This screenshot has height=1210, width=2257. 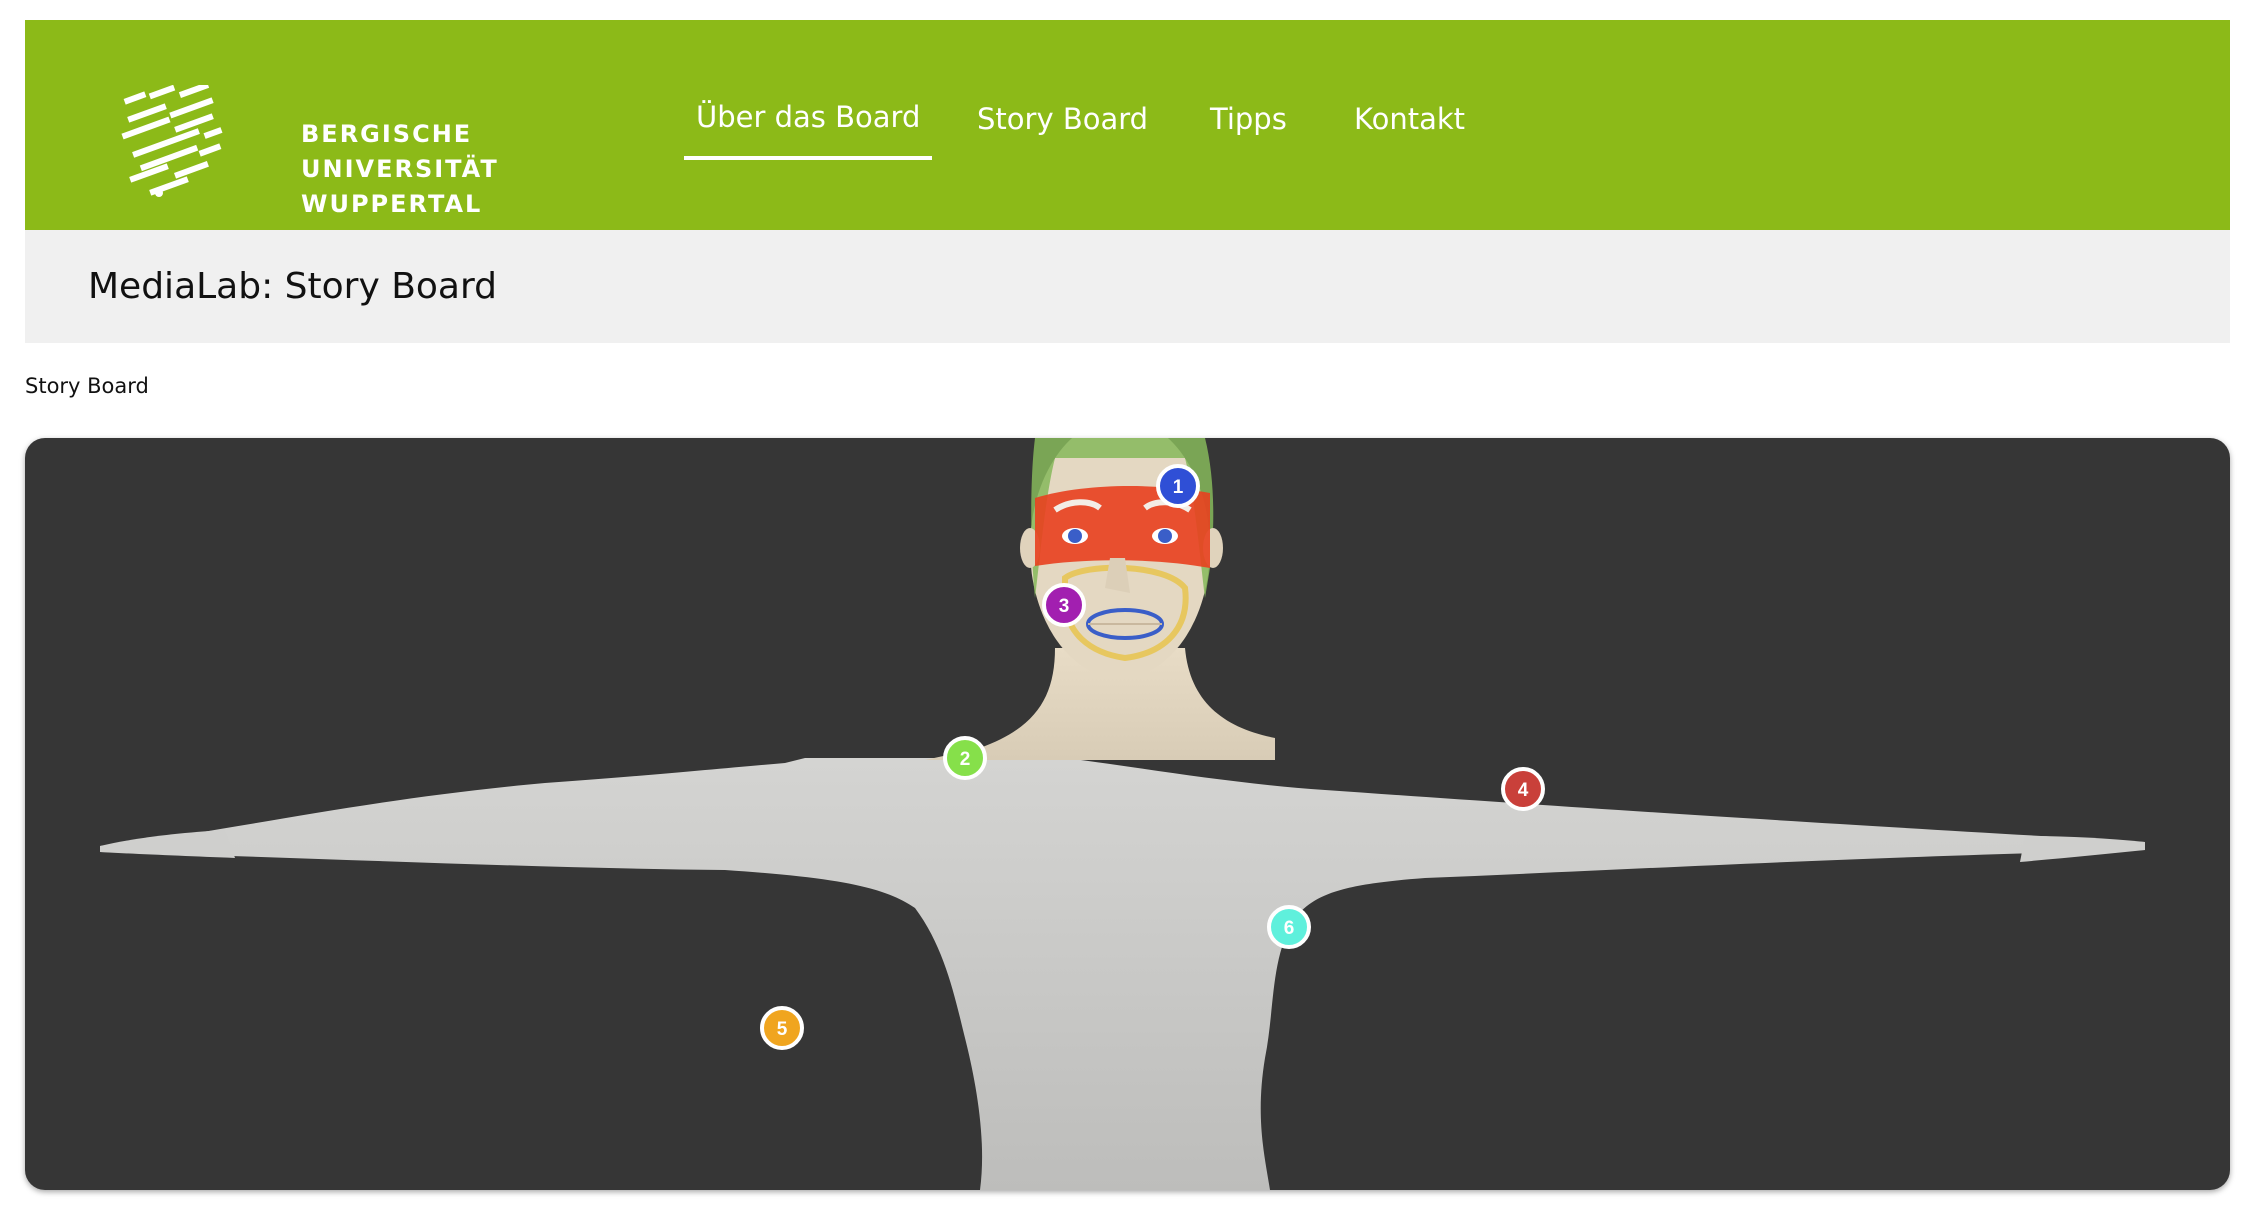 I want to click on logo-line-3: WUPPERTAL, so click(x=392, y=204).